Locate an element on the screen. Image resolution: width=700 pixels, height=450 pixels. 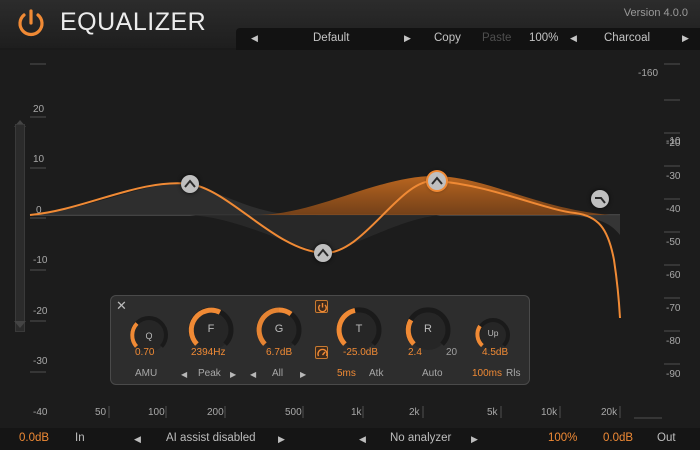
right-scale-label: -20 is located at coordinates (673, 143).